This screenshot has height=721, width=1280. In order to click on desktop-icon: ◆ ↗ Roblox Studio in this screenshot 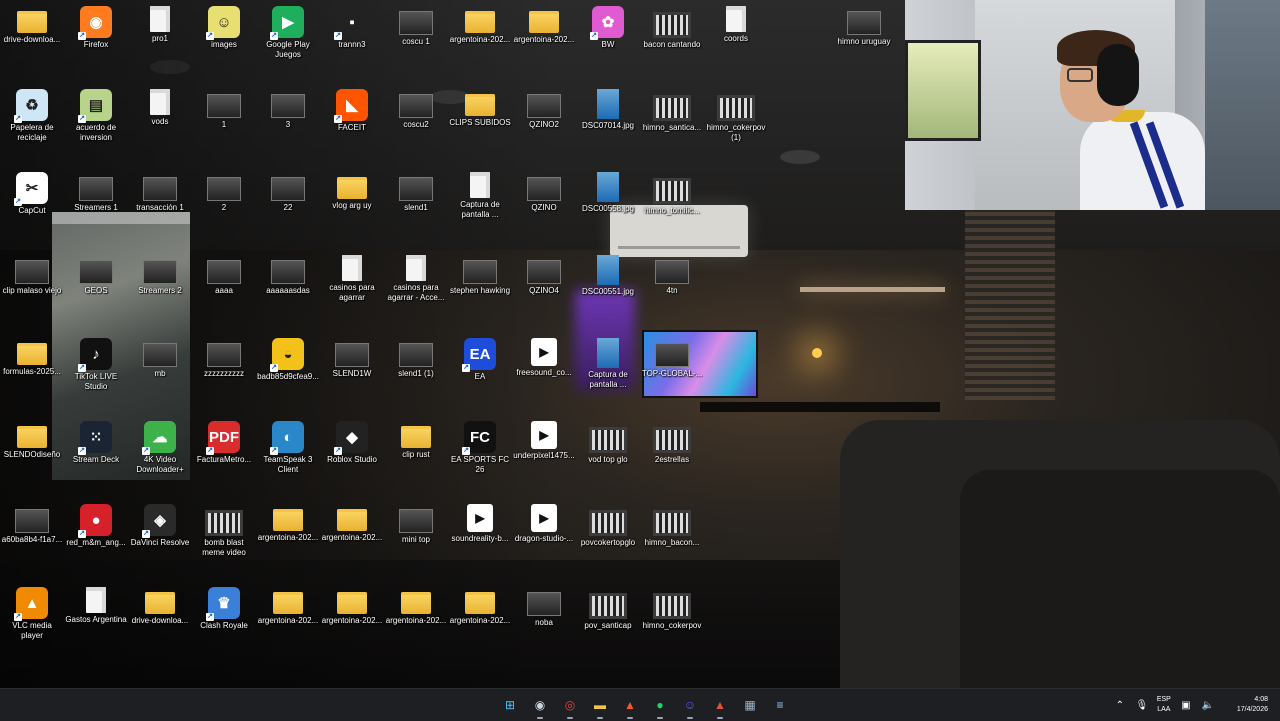, I will do `click(352, 457)`.